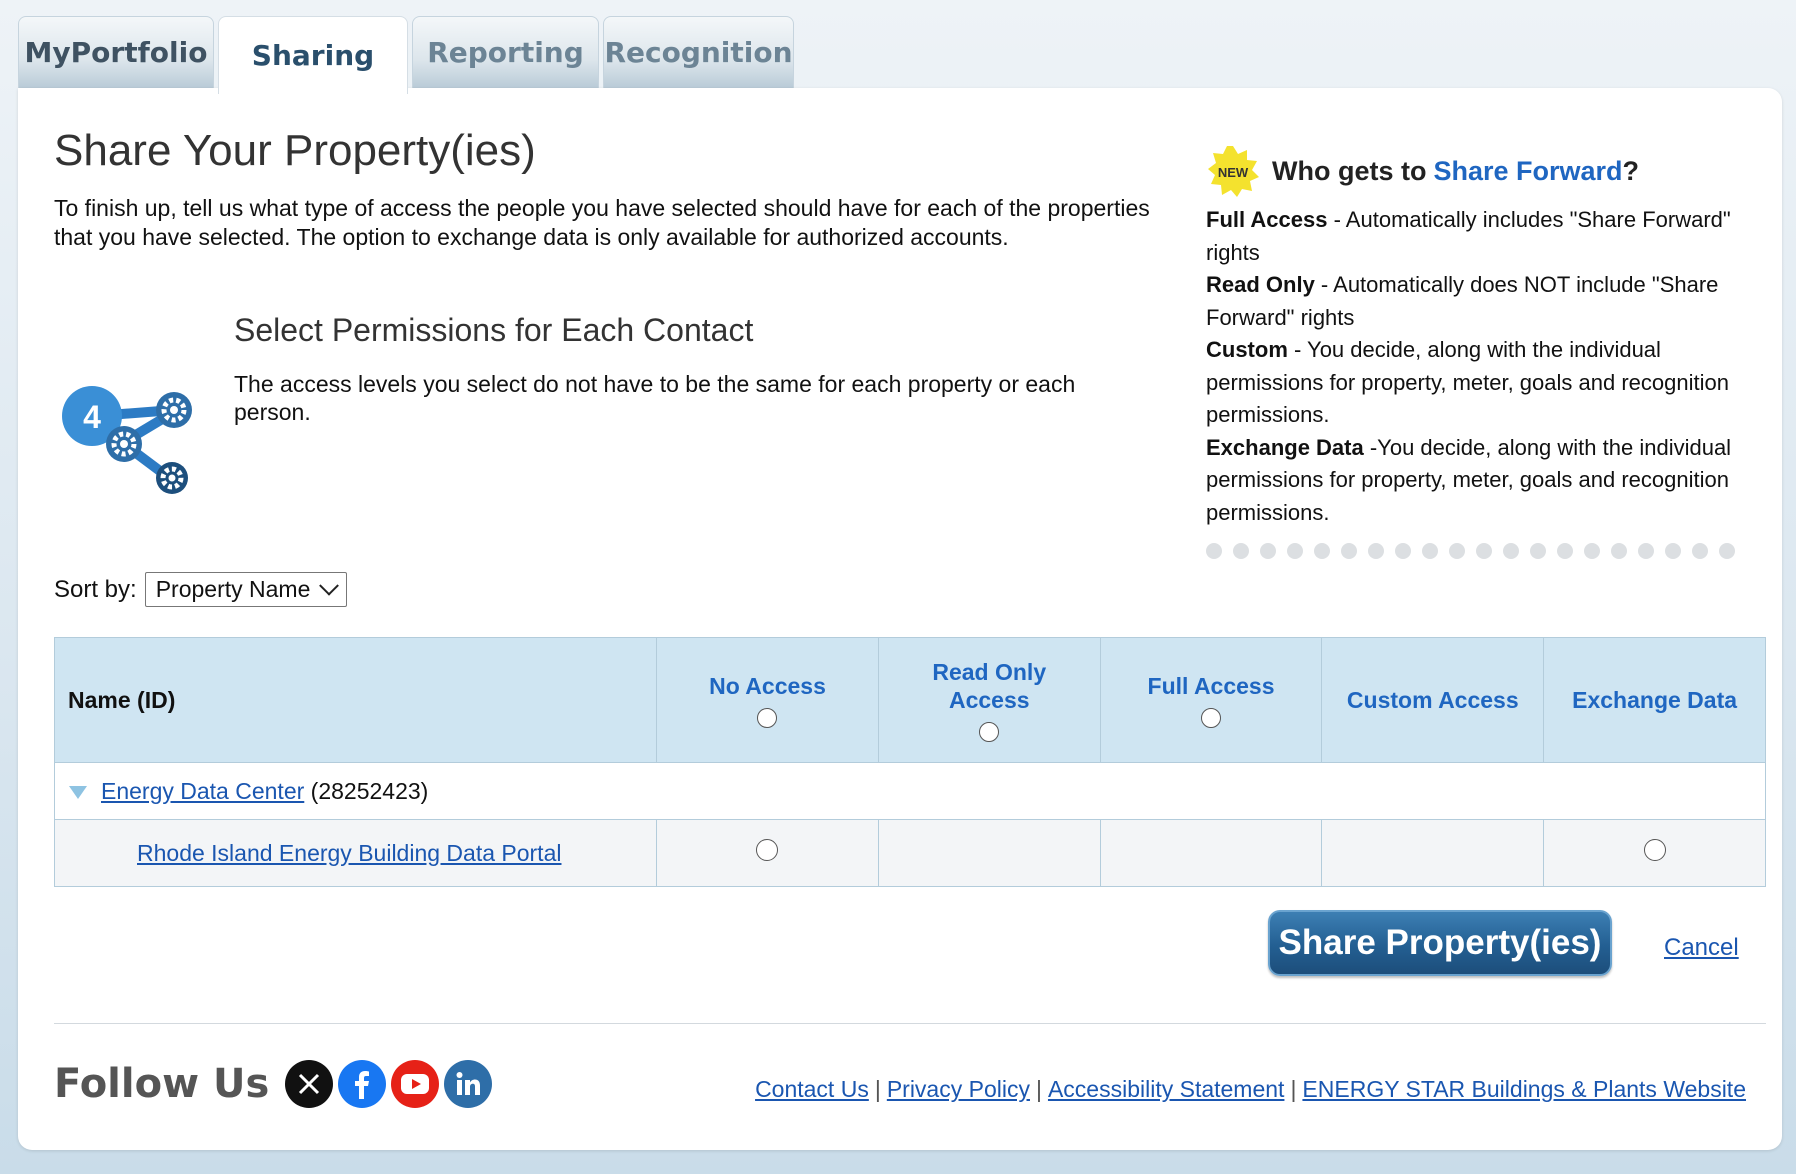 Image resolution: width=1796 pixels, height=1174 pixels. I want to click on step-title: Select Permissions for Each Contact, so click(494, 330).